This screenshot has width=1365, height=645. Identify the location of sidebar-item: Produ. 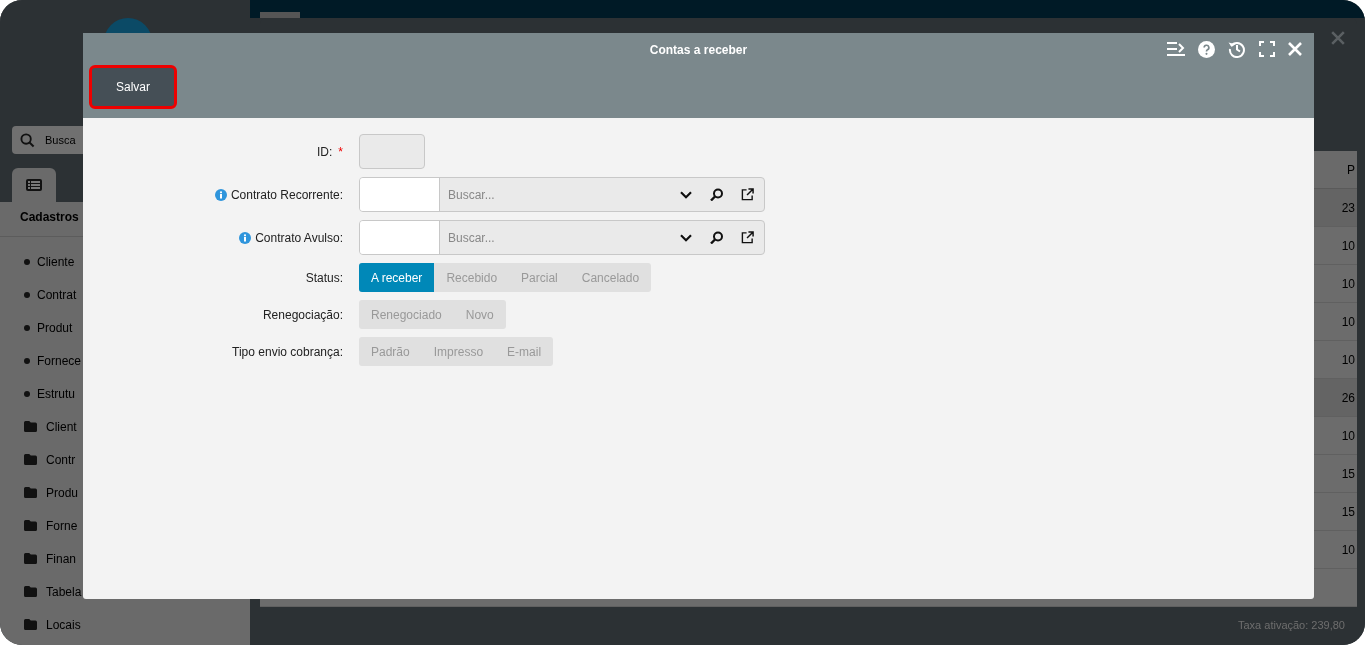
(62, 492).